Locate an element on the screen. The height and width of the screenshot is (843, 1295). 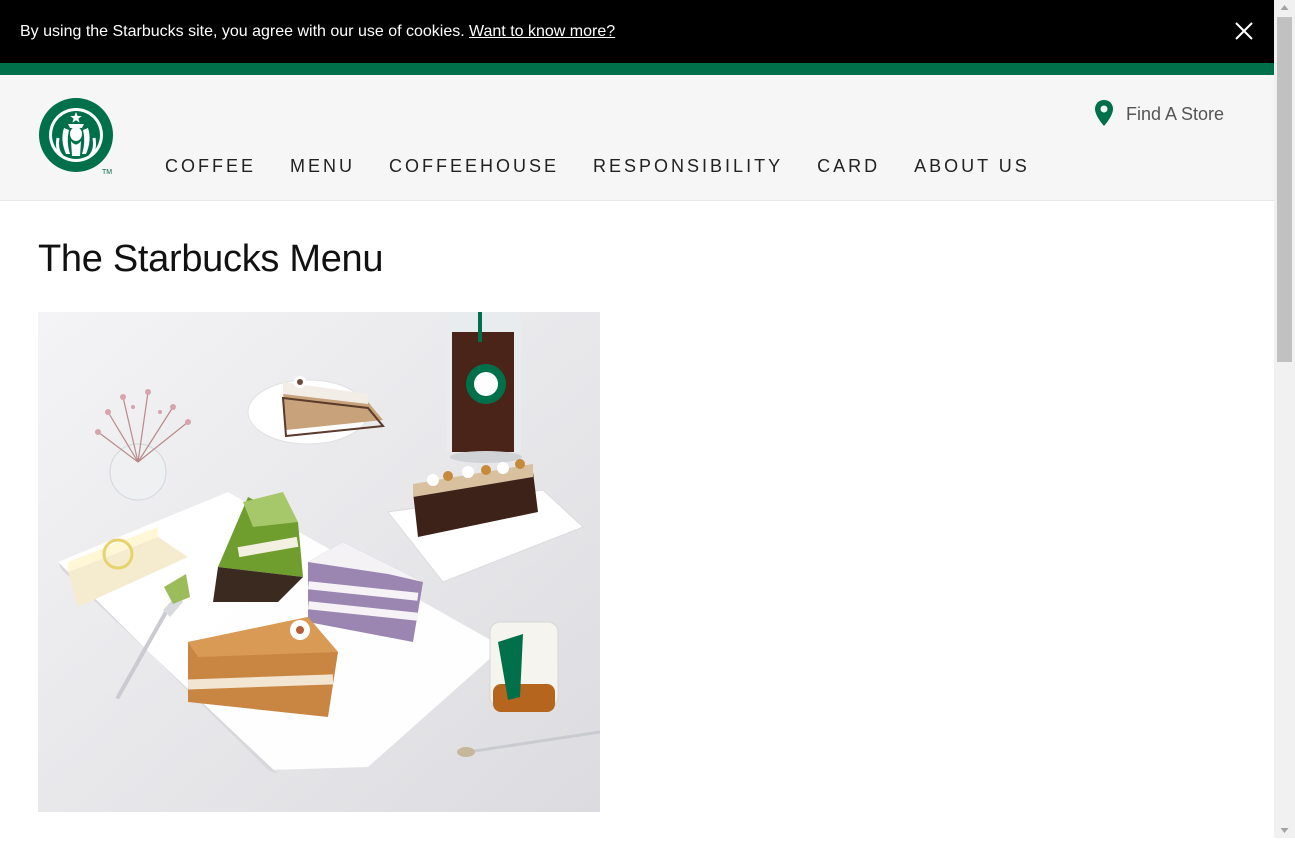
nav-item-card: CARD is located at coordinates (848, 167).